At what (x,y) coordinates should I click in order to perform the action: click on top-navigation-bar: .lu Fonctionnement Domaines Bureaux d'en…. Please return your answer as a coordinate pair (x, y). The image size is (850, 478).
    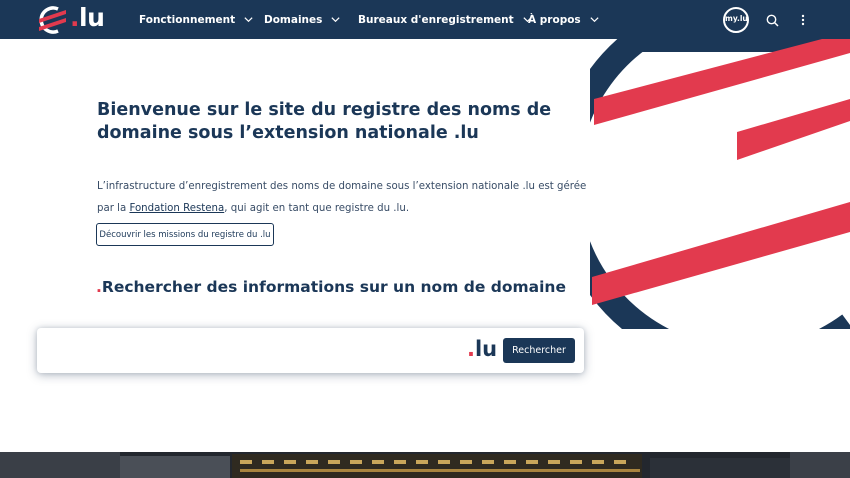
    Looking at the image, I should click on (425, 19).